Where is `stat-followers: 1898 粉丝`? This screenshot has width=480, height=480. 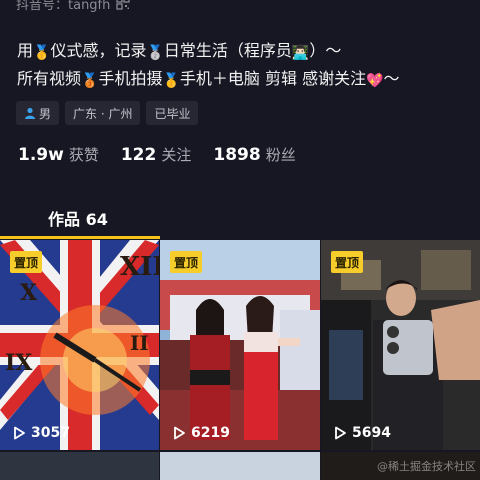 stat-followers: 1898 粉丝 is located at coordinates (254, 154).